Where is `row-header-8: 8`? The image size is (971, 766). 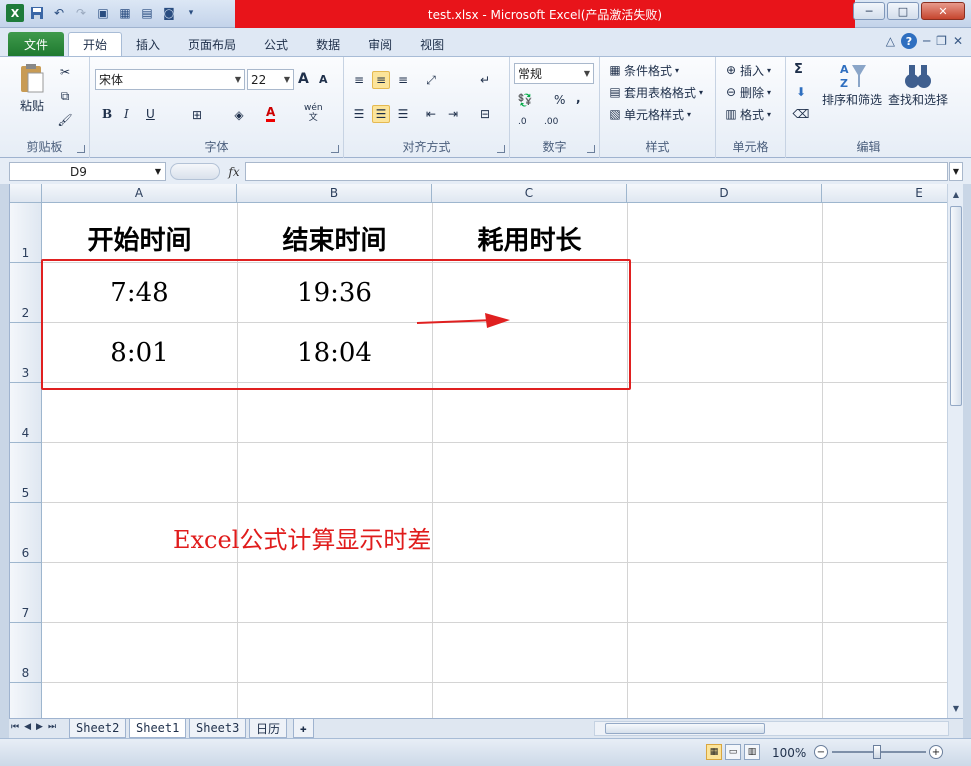 row-header-8: 8 is located at coordinates (26, 653).